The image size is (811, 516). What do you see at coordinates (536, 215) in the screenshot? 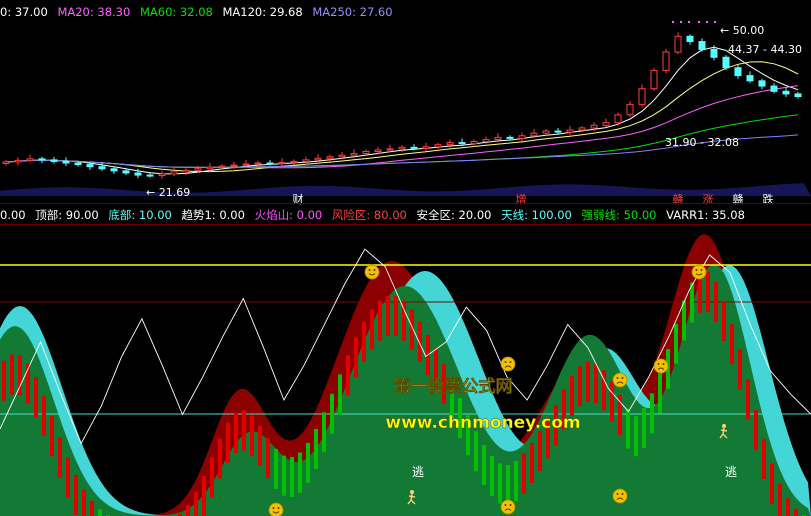
I see `ind-value-antenna: 天线: 100.00` at bounding box center [536, 215].